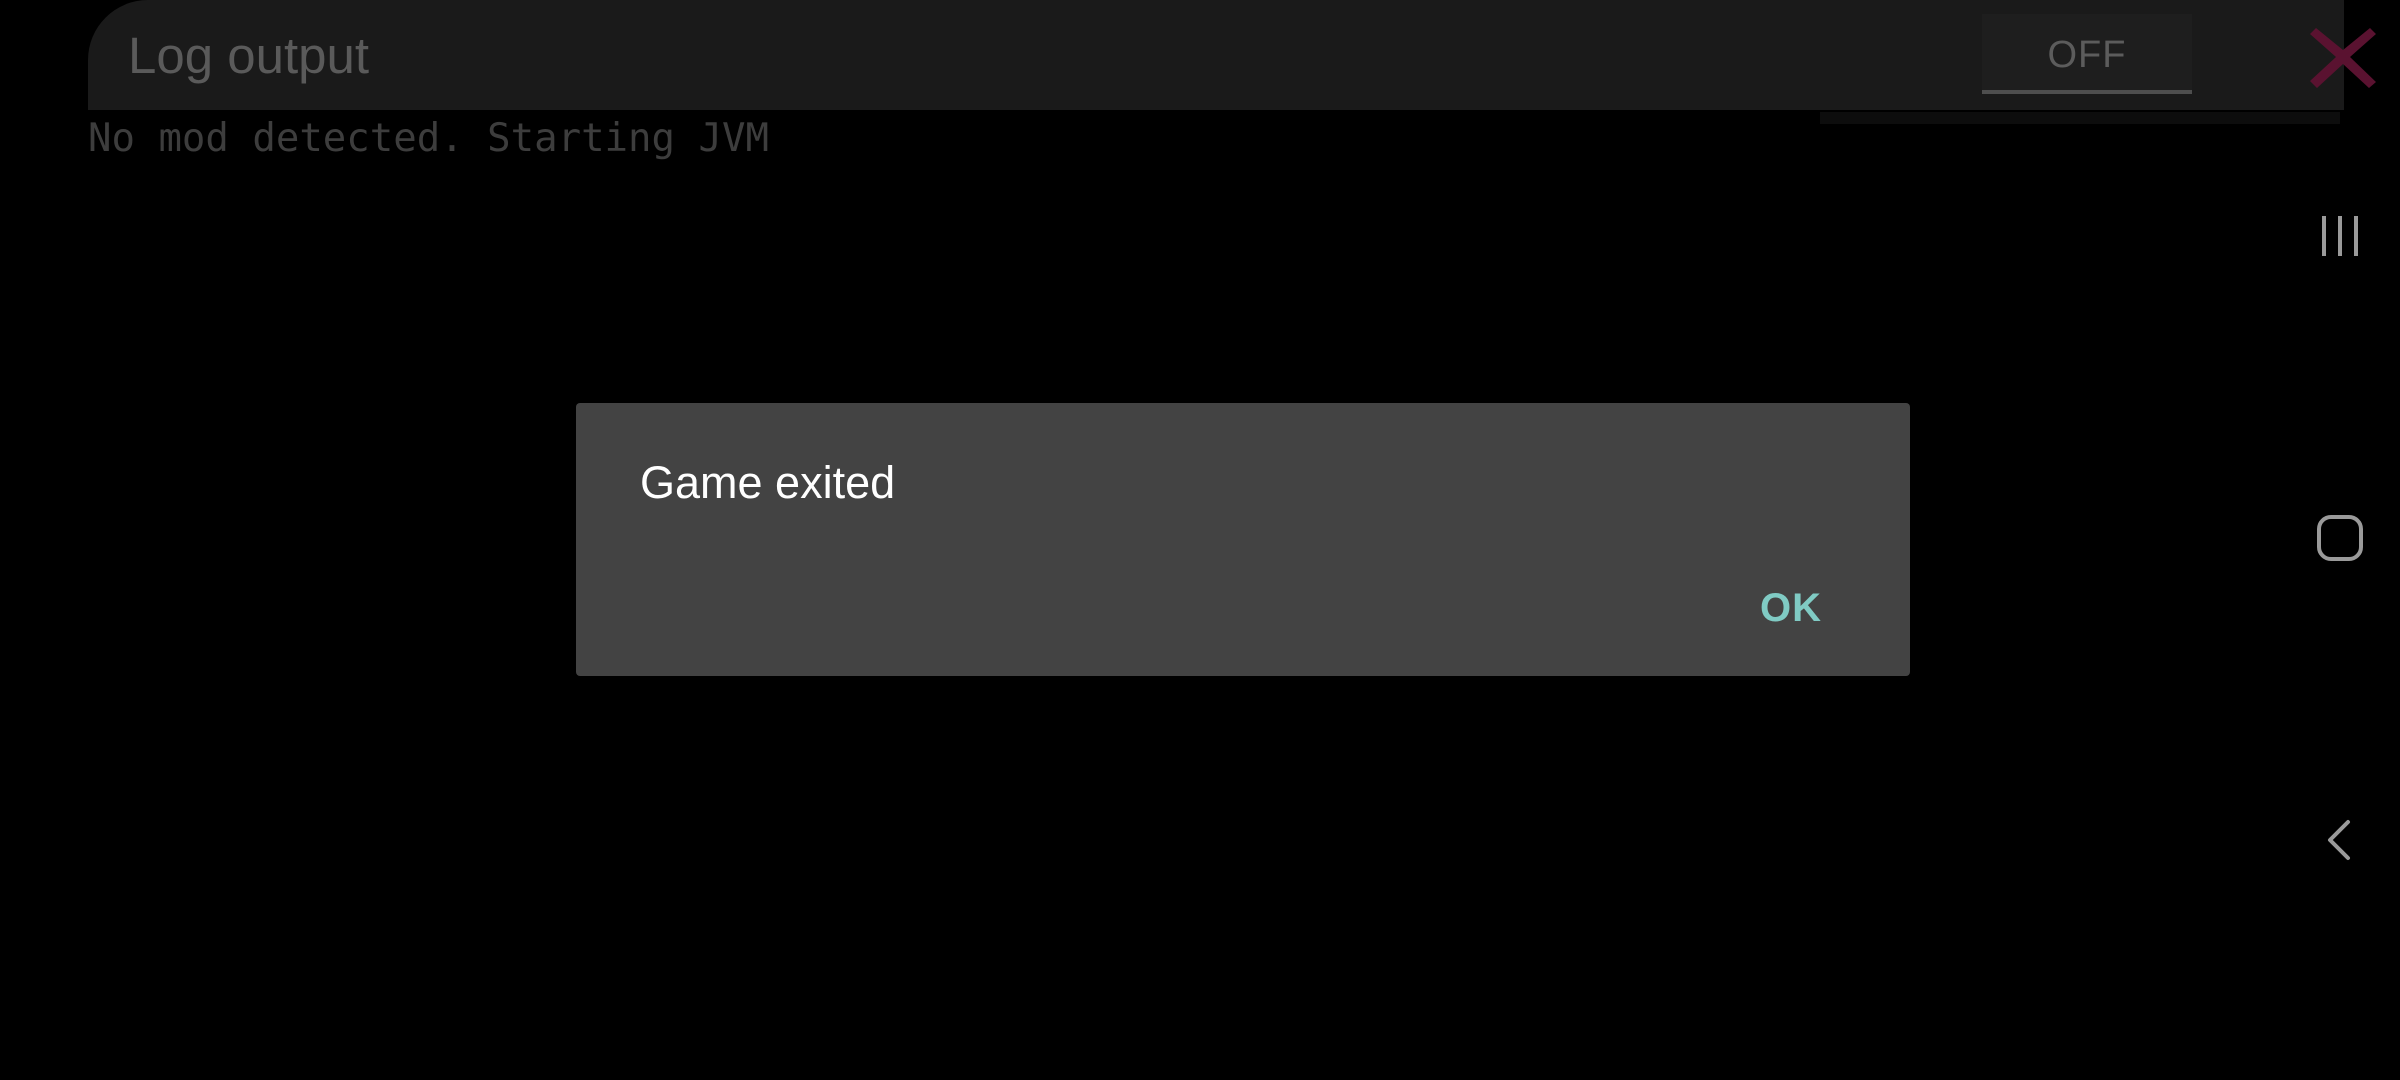 The height and width of the screenshot is (1080, 2400). What do you see at coordinates (1791, 608) in the screenshot?
I see `ok-button: OK` at bounding box center [1791, 608].